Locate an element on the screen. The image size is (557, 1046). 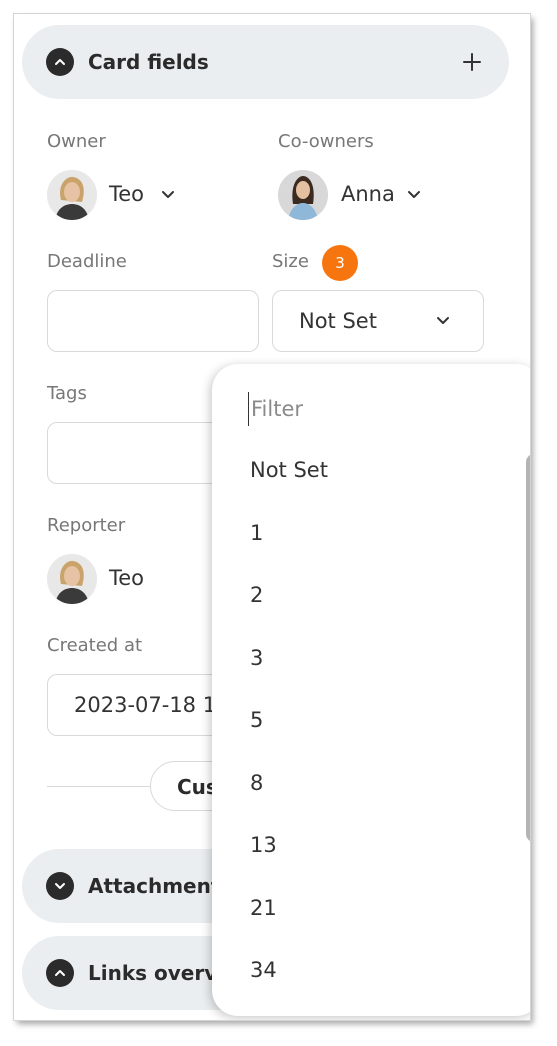
size-select: Not Set is located at coordinates (378, 321).